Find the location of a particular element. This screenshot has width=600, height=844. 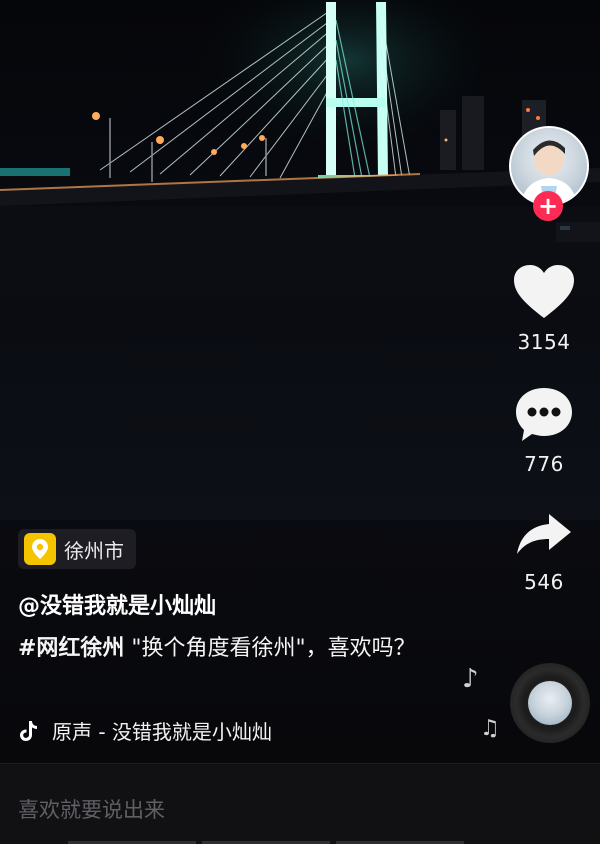

comment-action: 776 is located at coordinates (544, 431).